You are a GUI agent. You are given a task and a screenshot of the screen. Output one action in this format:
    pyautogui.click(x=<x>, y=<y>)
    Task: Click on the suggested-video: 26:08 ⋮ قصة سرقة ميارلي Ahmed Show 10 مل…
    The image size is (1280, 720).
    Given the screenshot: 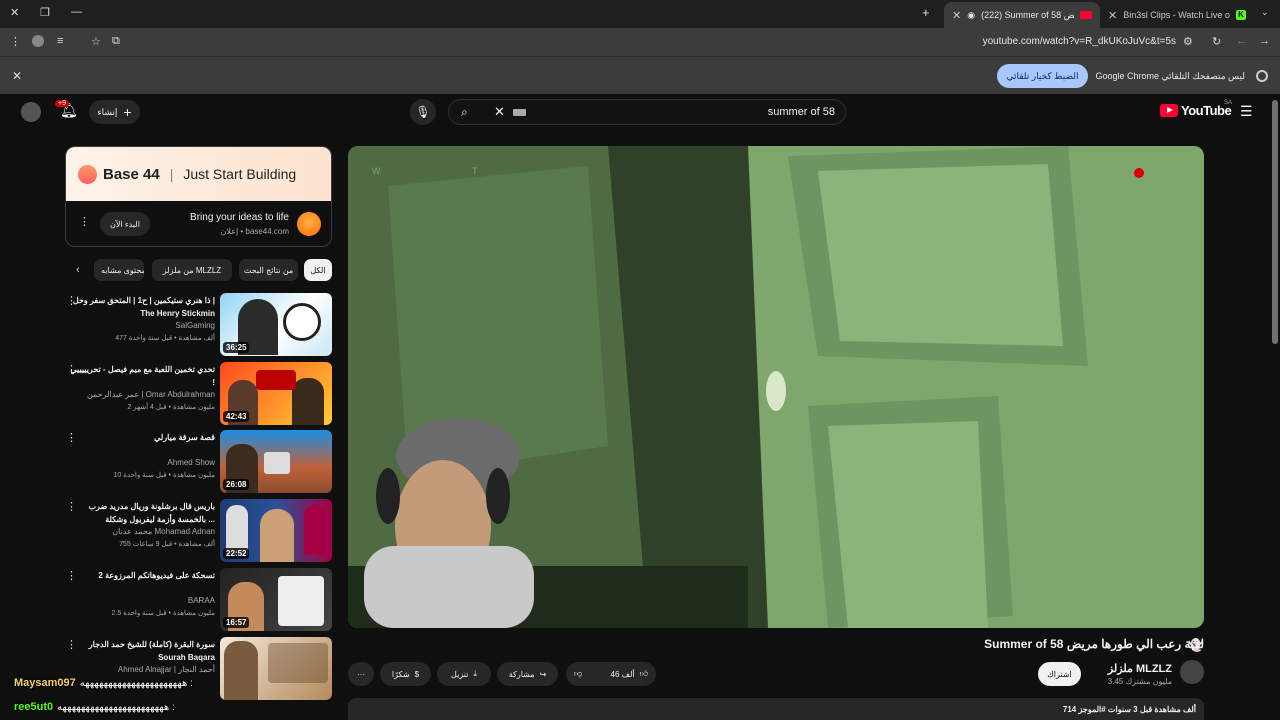 What is the action you would take?
    pyautogui.click(x=197, y=462)
    